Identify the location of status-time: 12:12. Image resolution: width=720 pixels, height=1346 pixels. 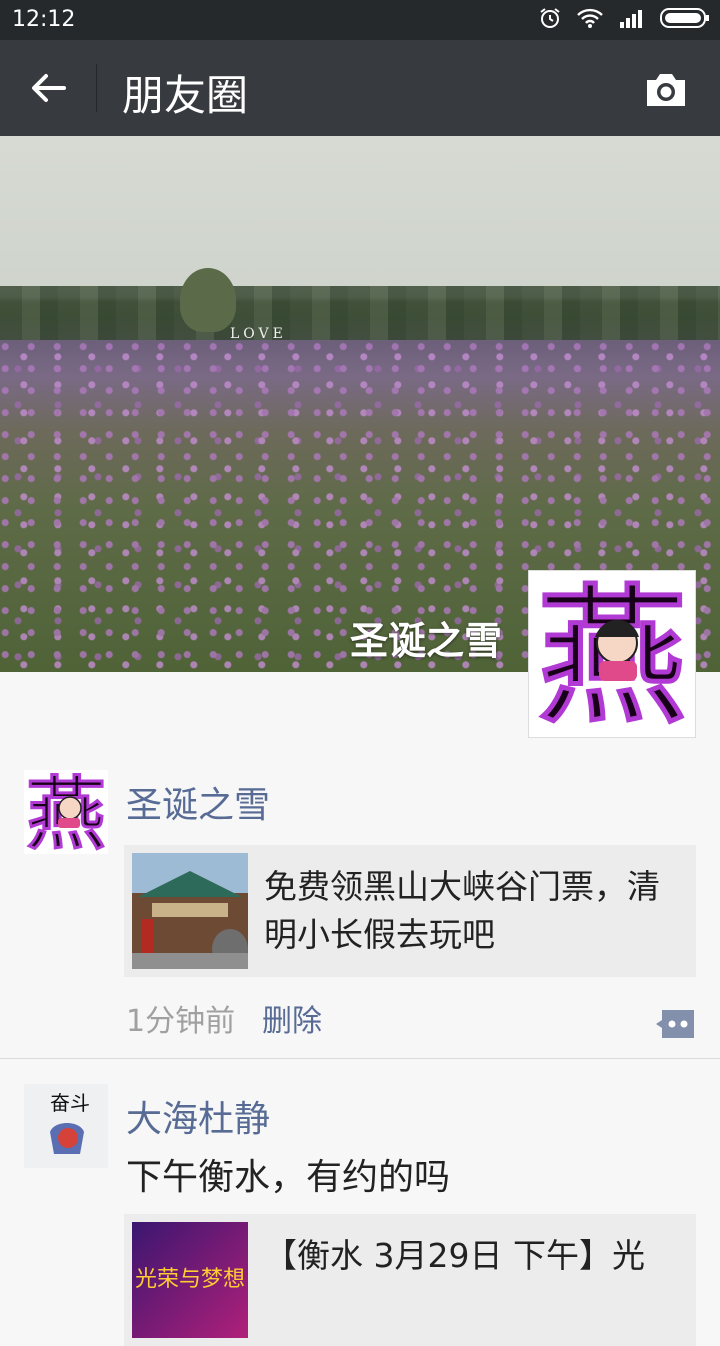
(44, 19).